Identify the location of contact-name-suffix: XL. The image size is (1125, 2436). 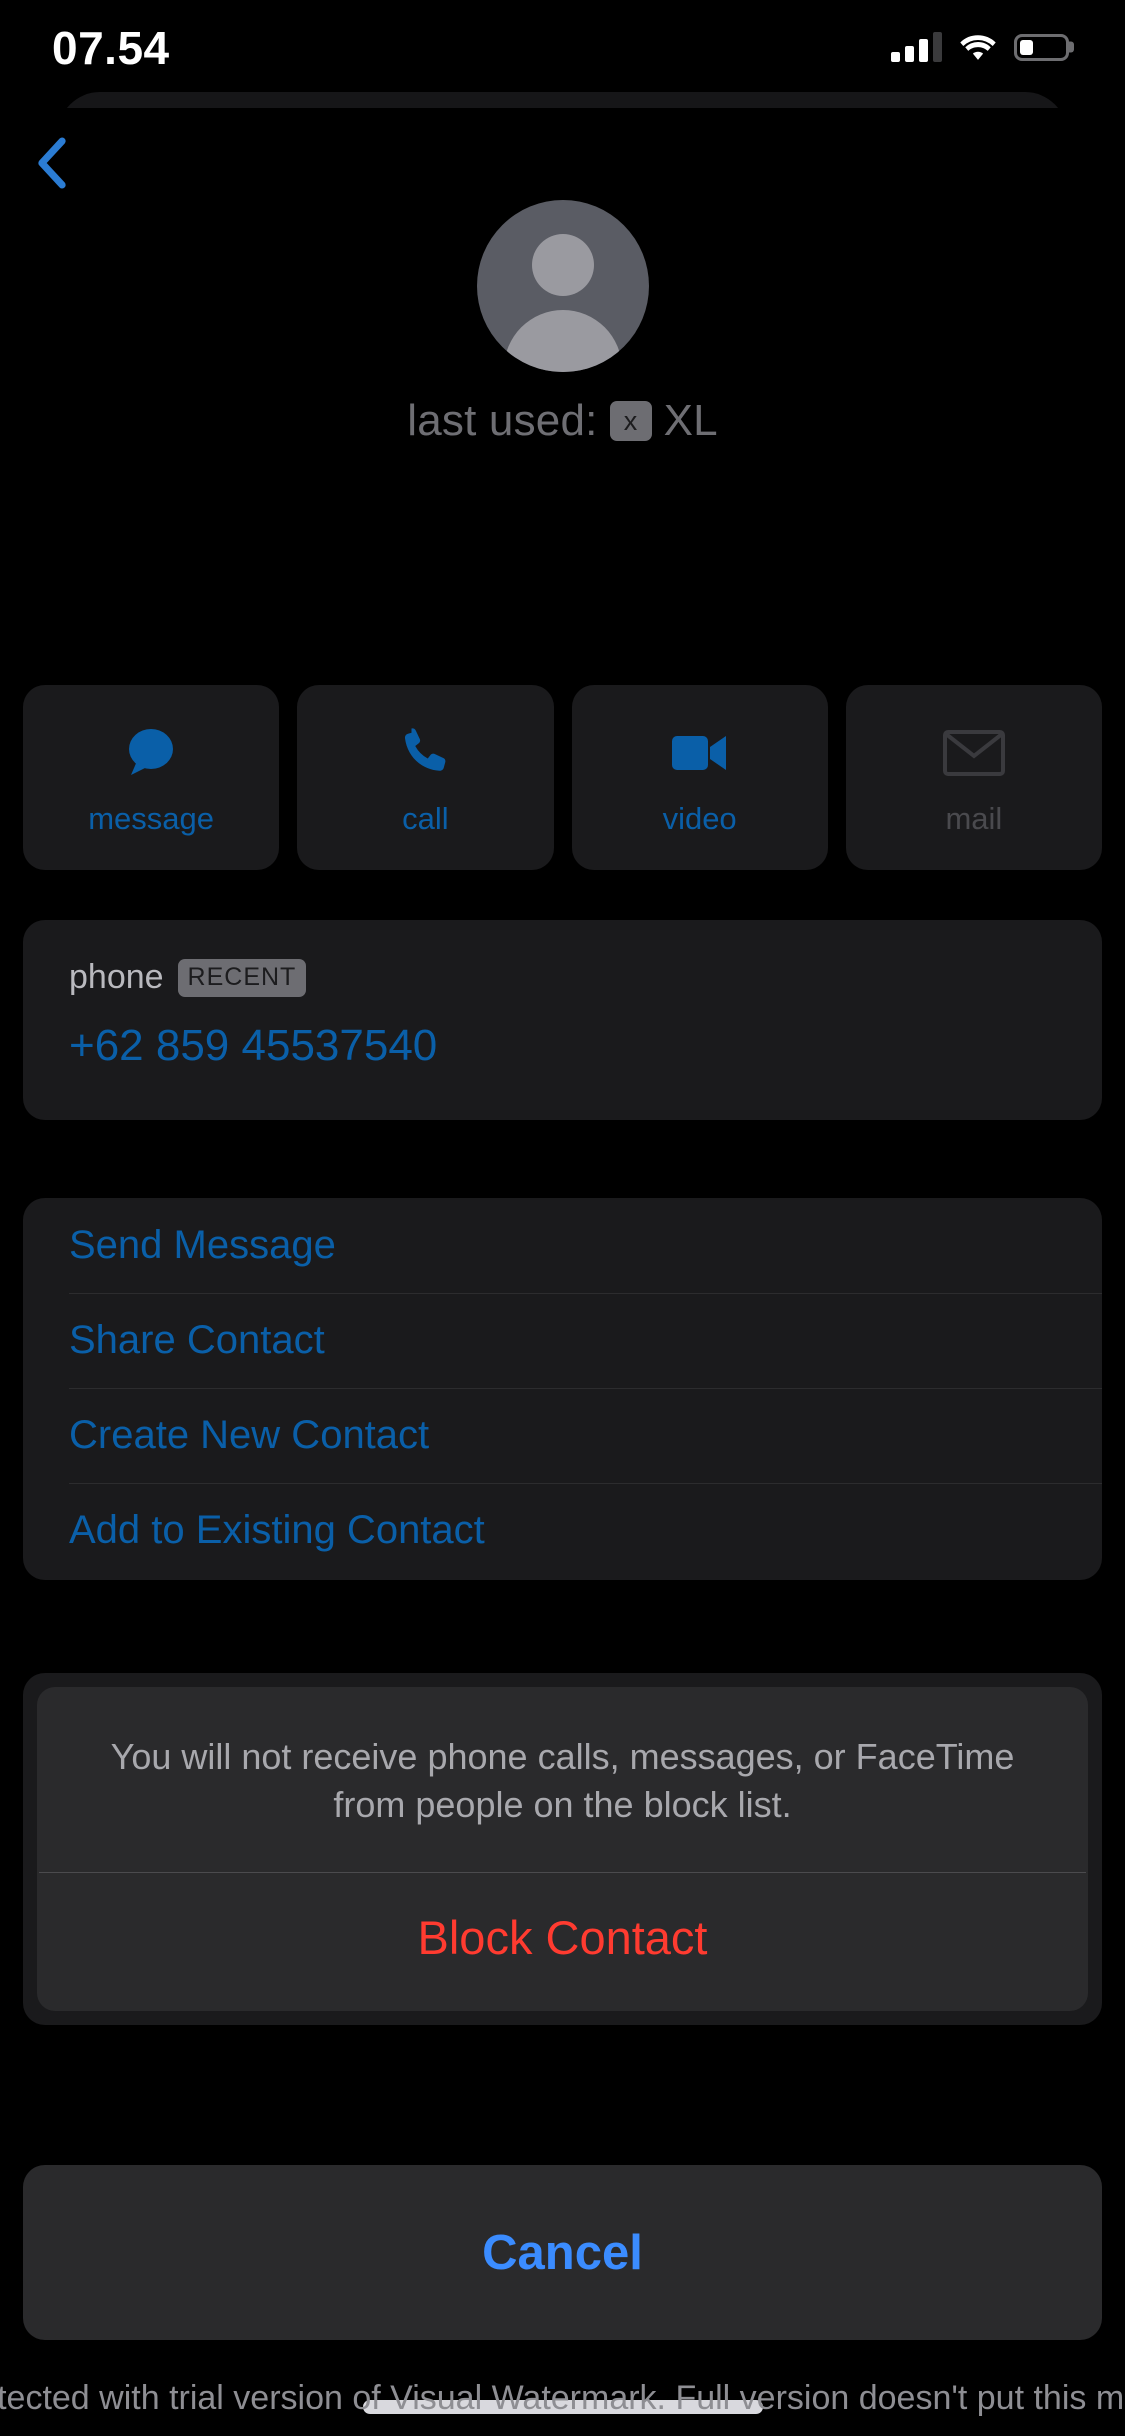
(690, 420).